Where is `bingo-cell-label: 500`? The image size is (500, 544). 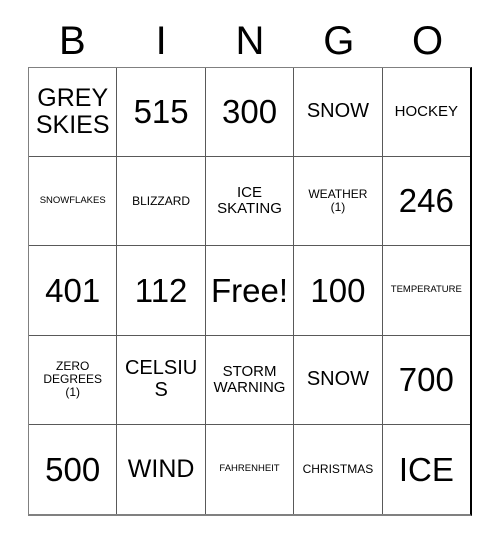 bingo-cell-label: 500 is located at coordinates (73, 469).